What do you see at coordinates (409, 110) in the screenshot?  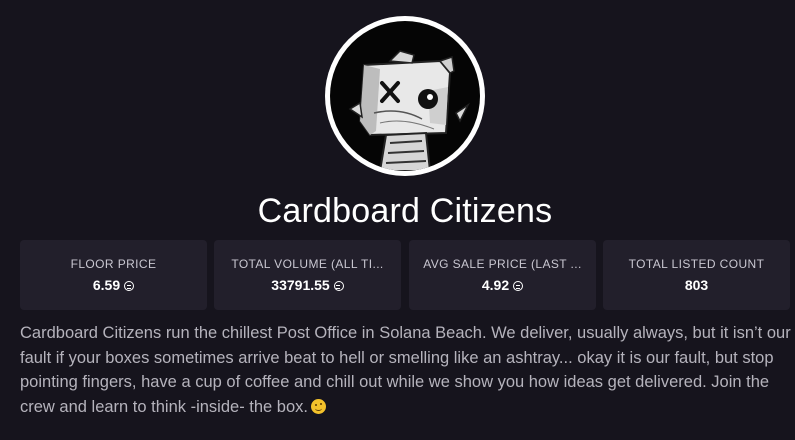 I see `cardboard-box-character-icon` at bounding box center [409, 110].